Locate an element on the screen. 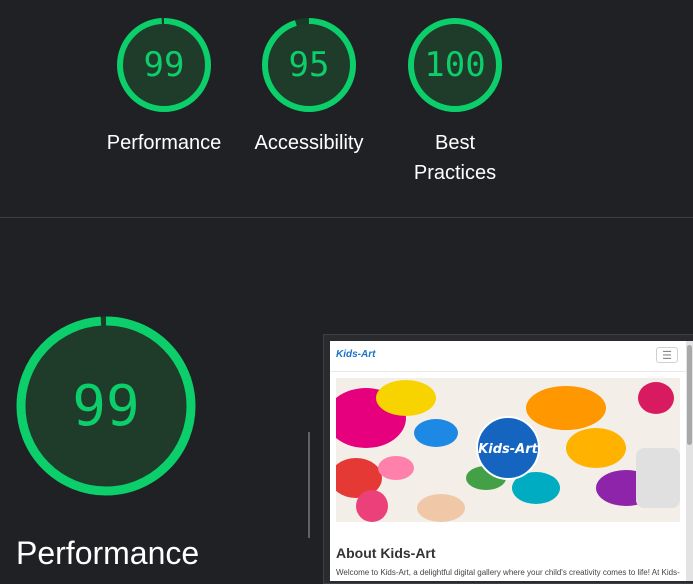 The image size is (693, 584). hamburger-icon: ☰ is located at coordinates (667, 355).